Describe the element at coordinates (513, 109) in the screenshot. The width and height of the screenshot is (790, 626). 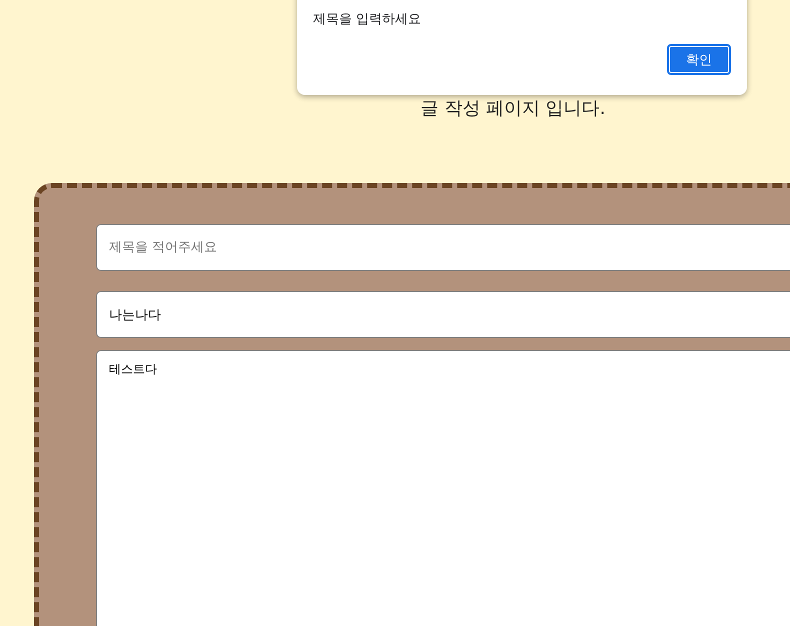
I see `page-heading: 글 작성 페이지 입니다.` at that location.